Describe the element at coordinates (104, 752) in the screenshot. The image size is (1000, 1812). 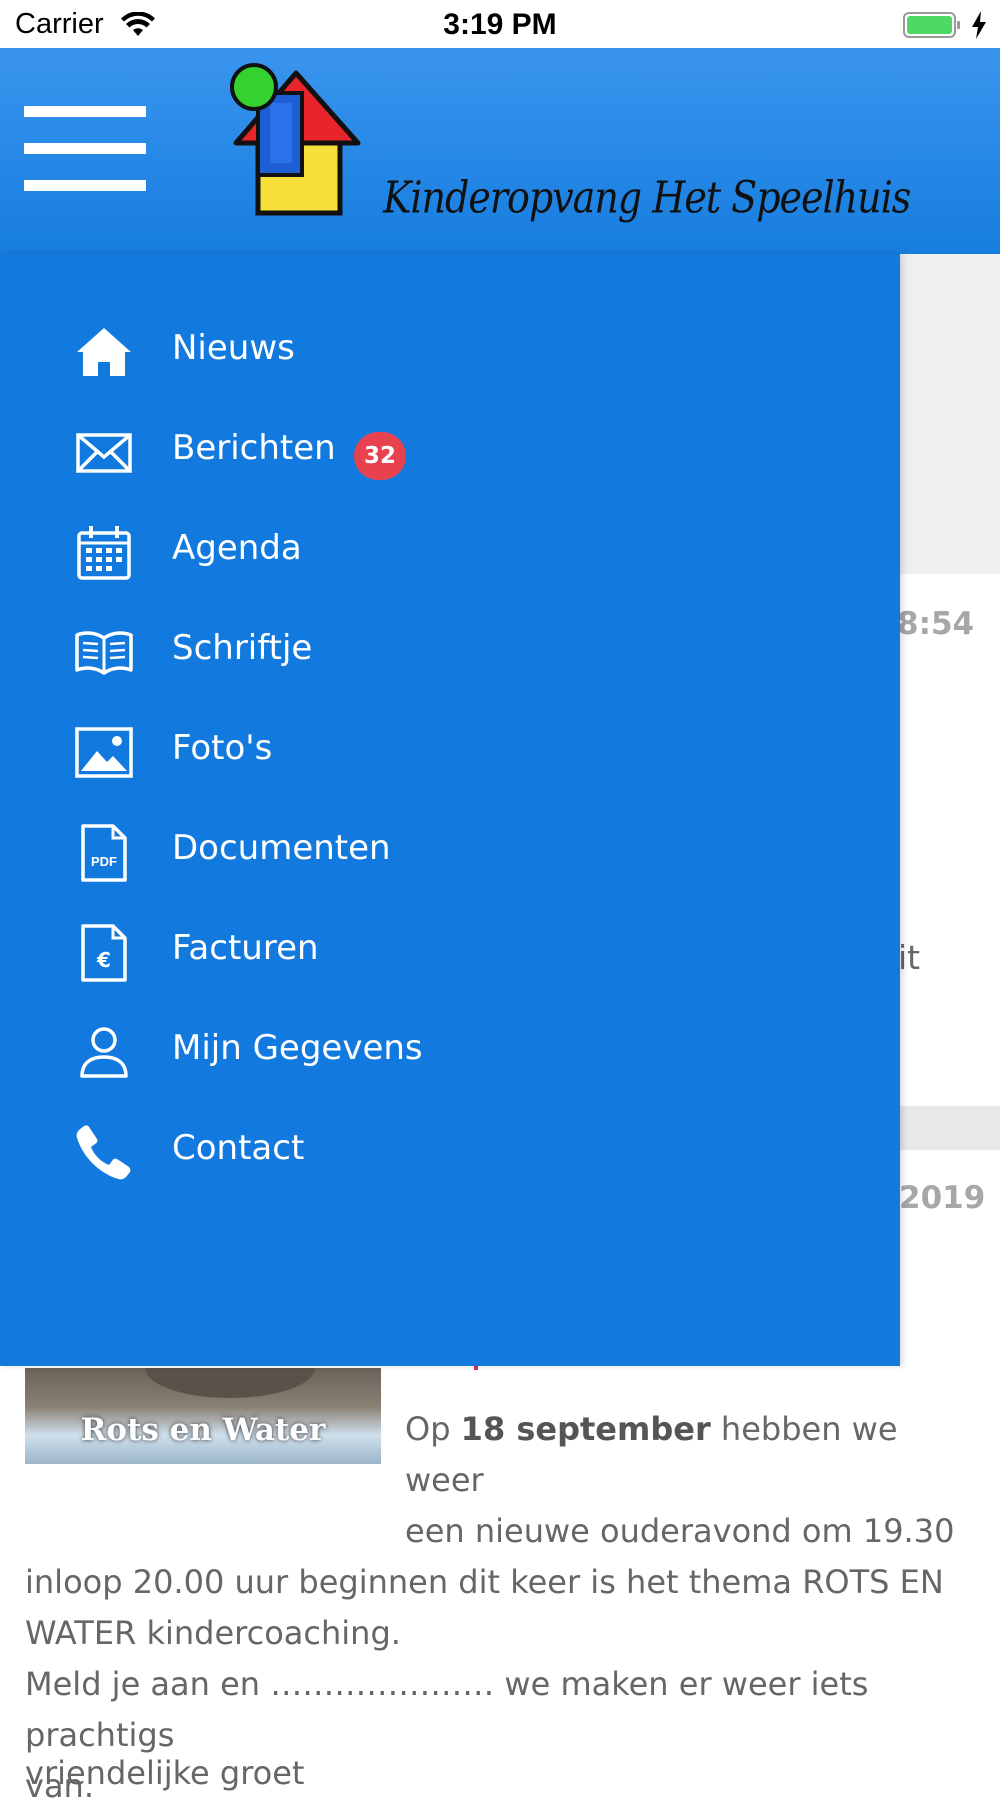
I see `image-icon` at that location.